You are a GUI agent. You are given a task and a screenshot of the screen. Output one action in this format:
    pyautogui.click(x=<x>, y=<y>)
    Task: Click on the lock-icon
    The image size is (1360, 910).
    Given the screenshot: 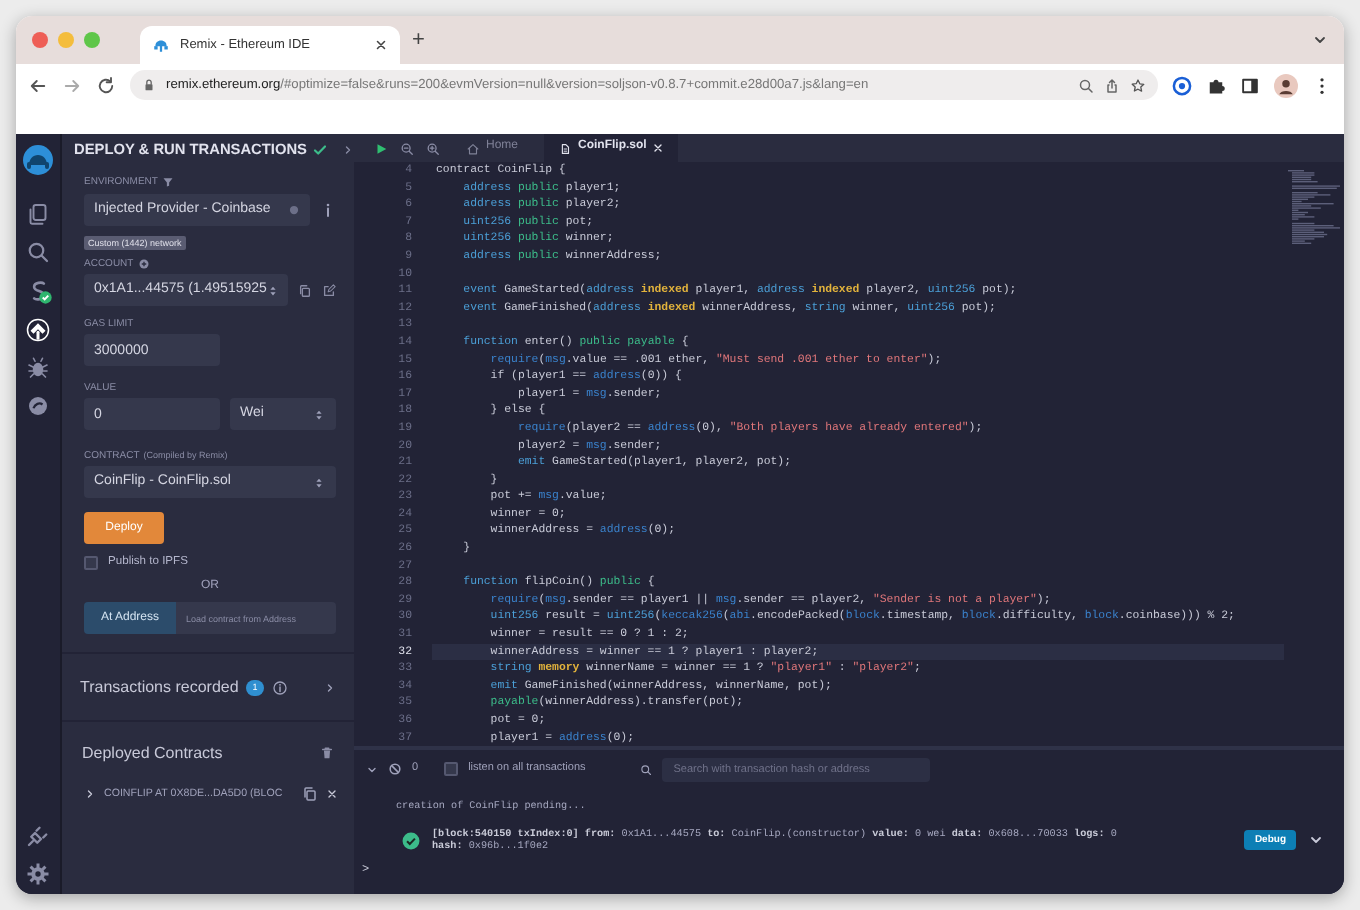 What is the action you would take?
    pyautogui.click(x=149, y=85)
    